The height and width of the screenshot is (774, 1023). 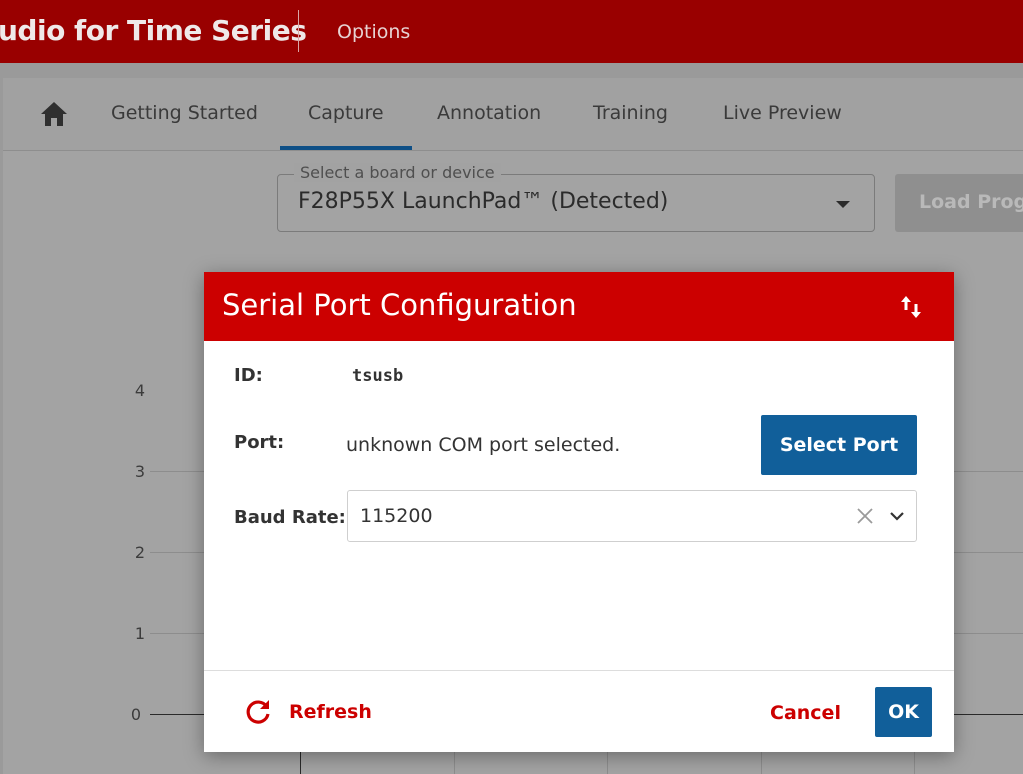 What do you see at coordinates (54, 114) in the screenshot?
I see `home-icon` at bounding box center [54, 114].